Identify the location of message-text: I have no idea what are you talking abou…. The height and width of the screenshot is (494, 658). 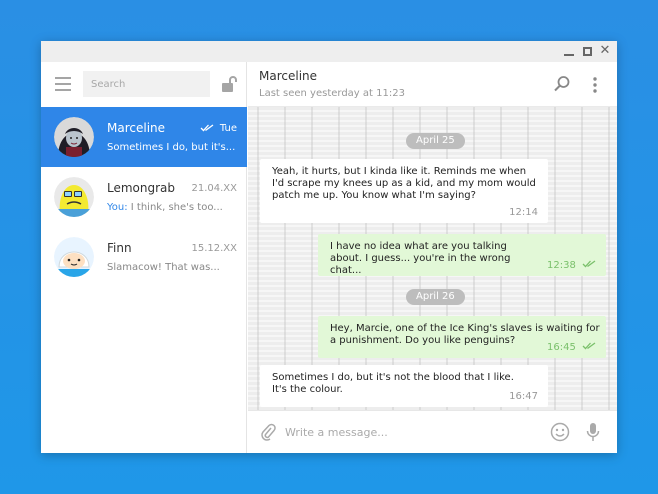
(420, 258).